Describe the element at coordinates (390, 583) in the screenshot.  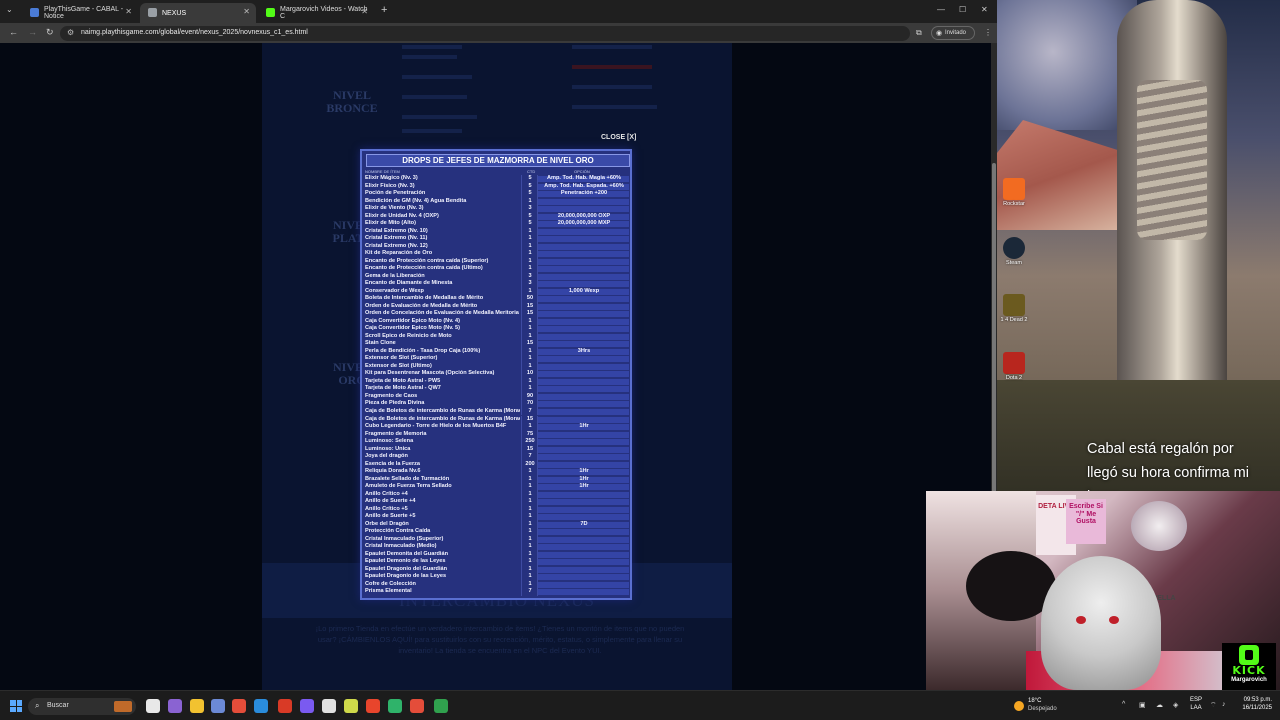
I see `item-name: Cofre de Colección` at that location.